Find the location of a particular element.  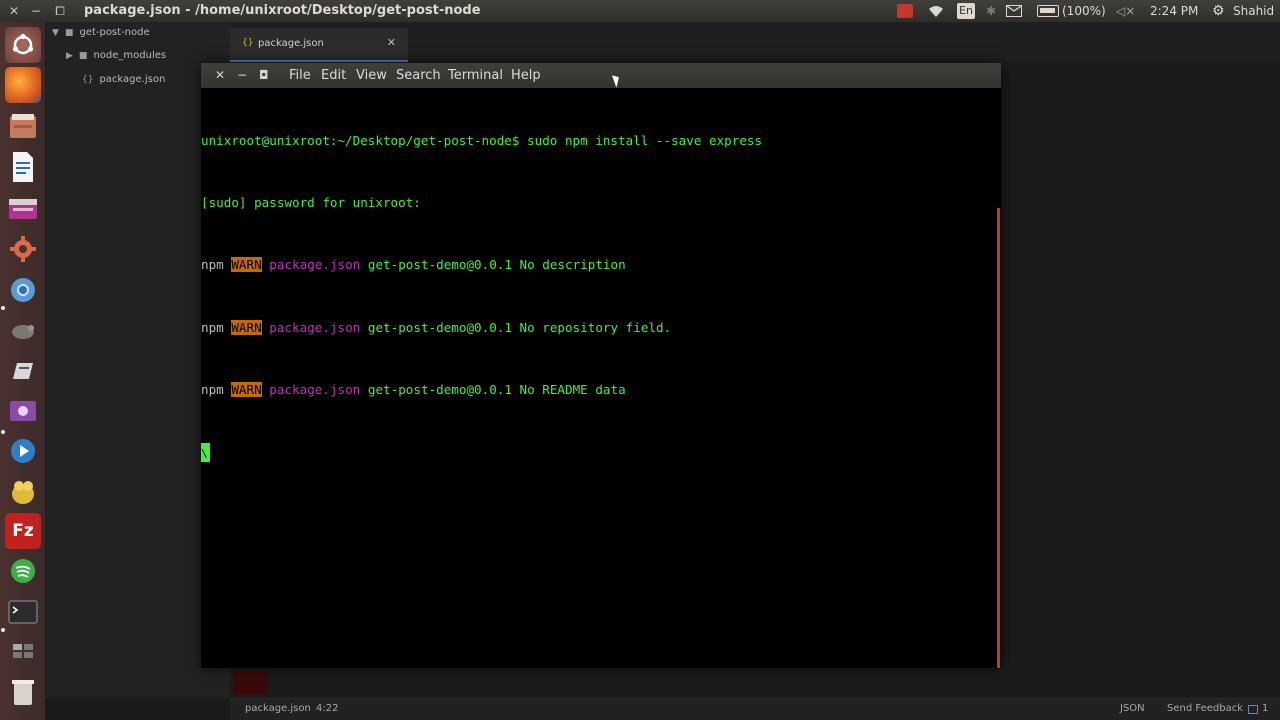

menu-file: File is located at coordinates (300, 75).